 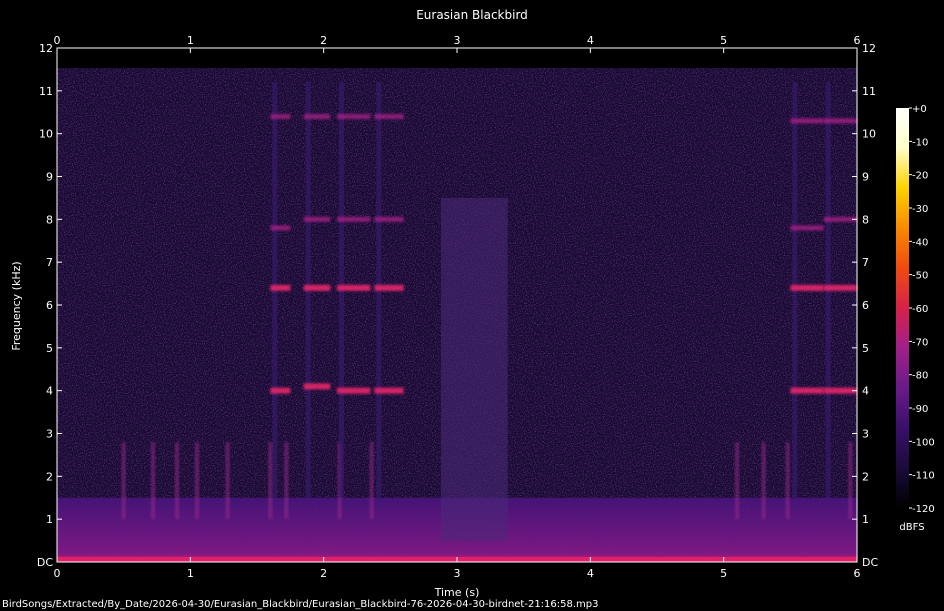 I want to click on y-tick-label-left: 2, so click(x=49, y=476).